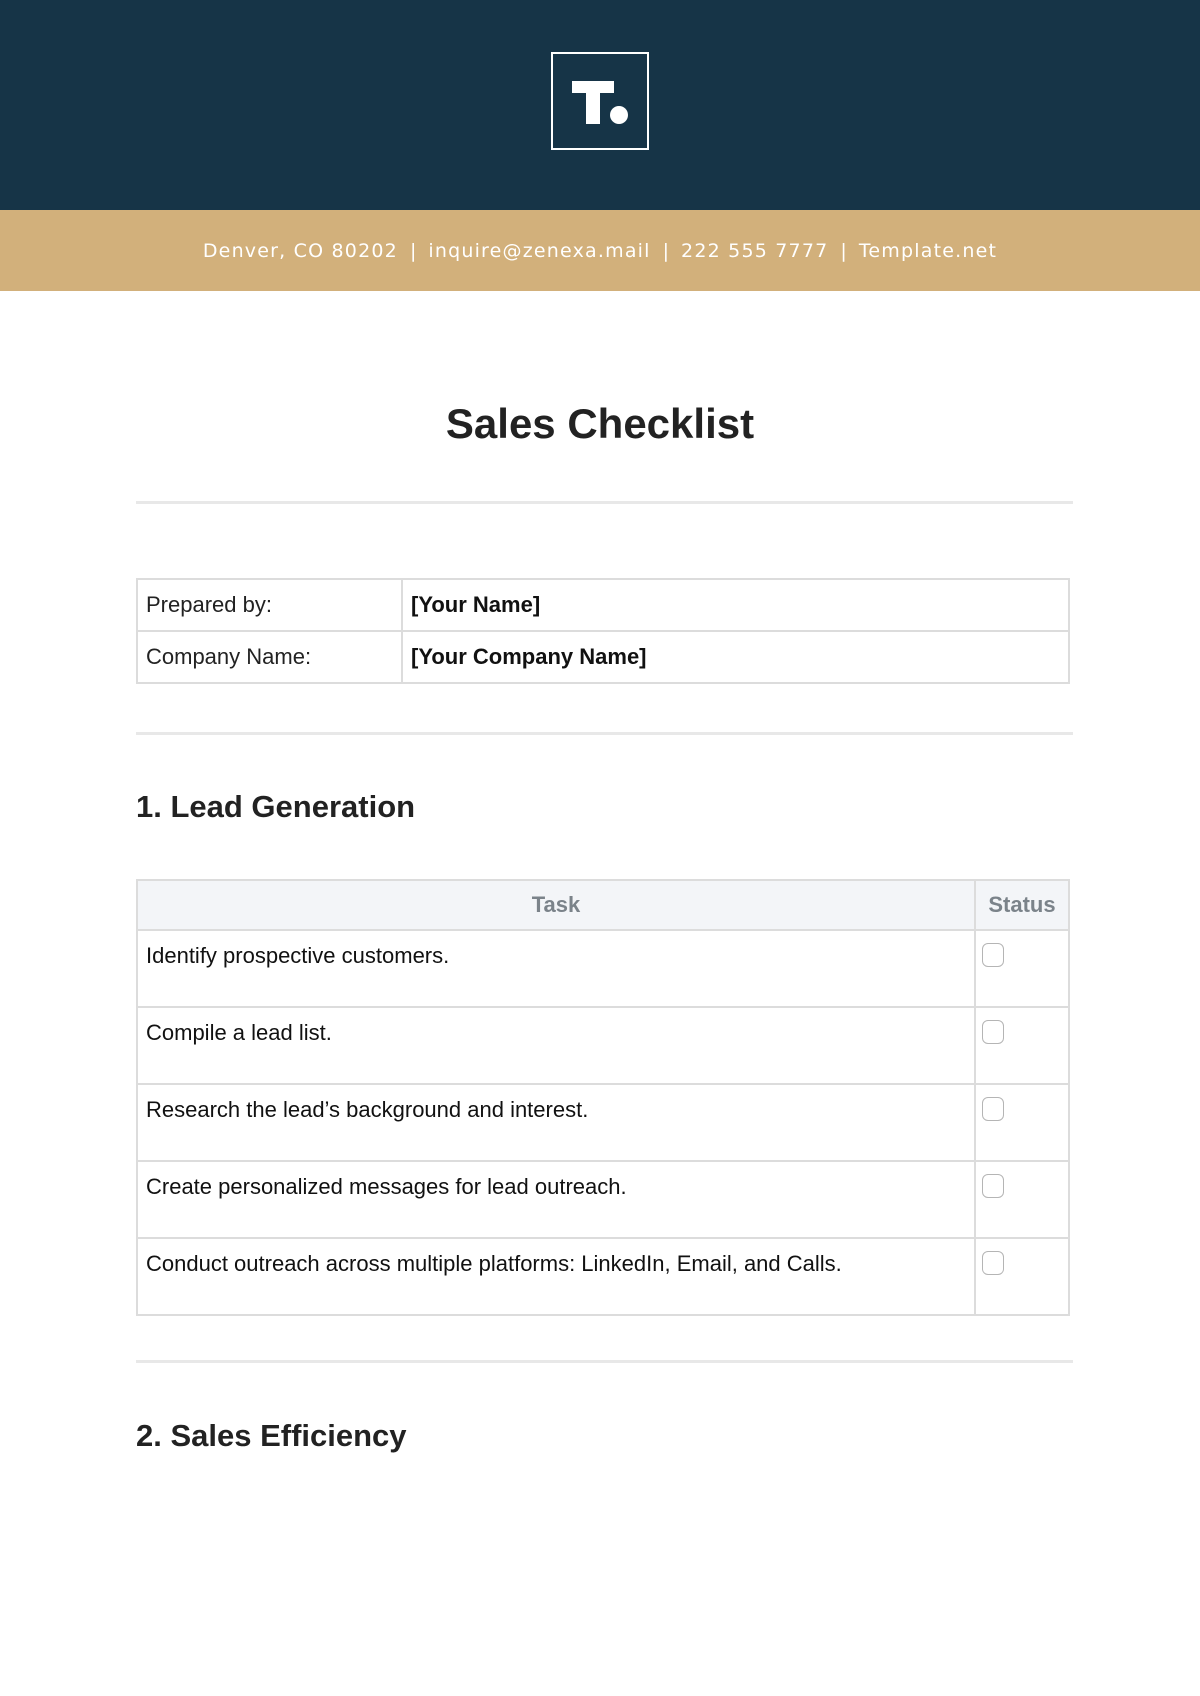  What do you see at coordinates (269, 657) in the screenshot?
I see `info-label: Company Name:` at bounding box center [269, 657].